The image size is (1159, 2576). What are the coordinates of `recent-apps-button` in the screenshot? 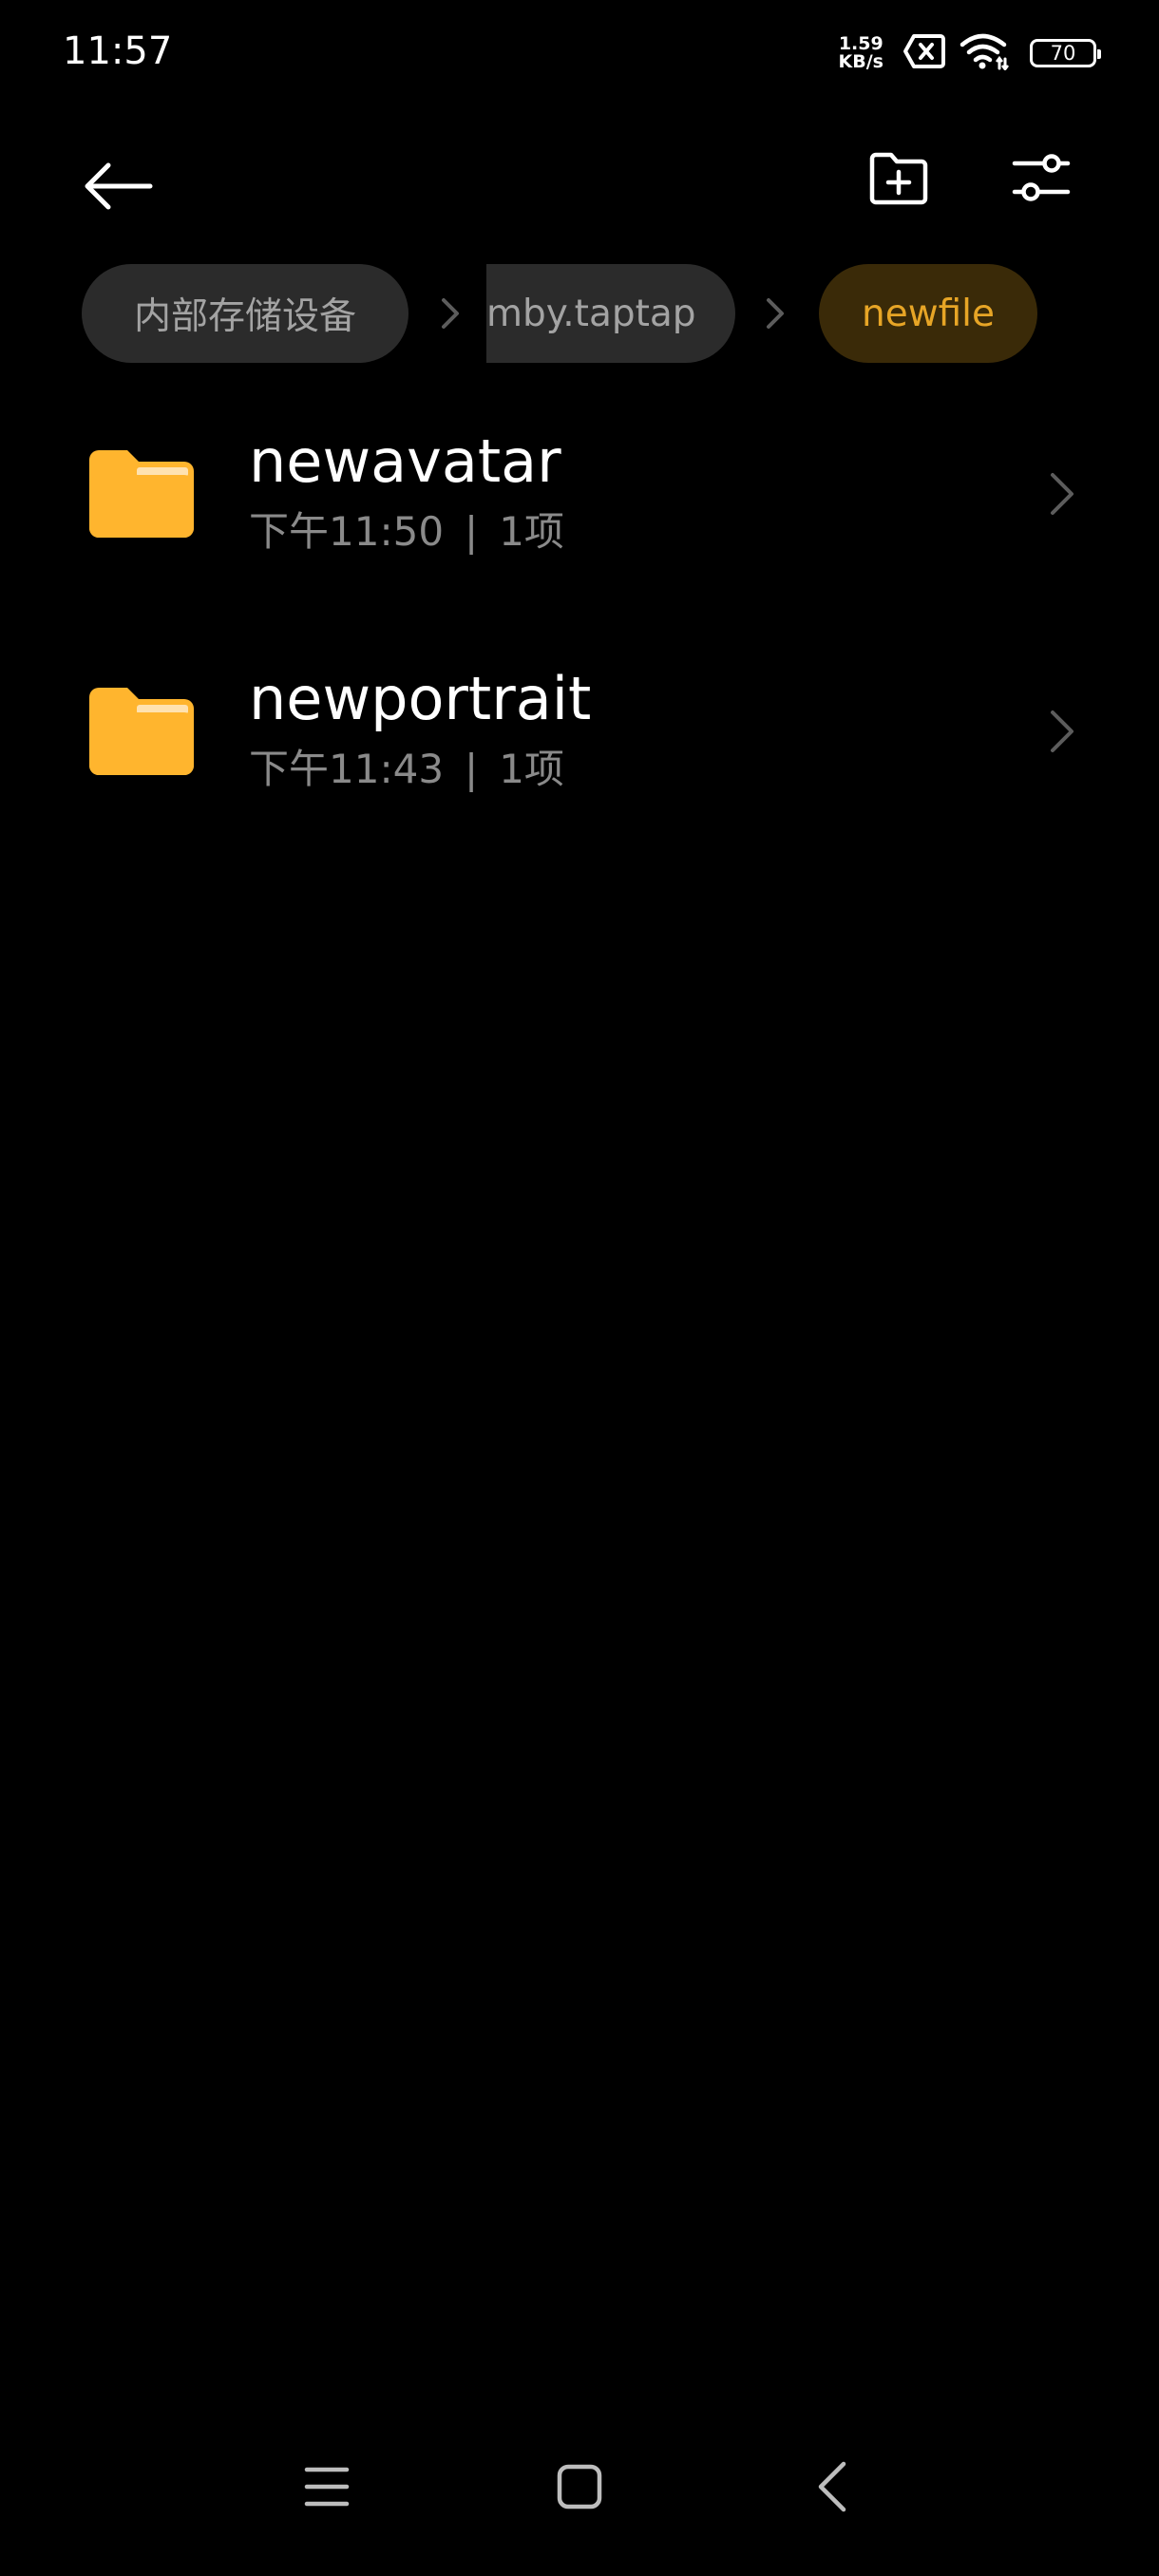 It's located at (326, 2488).